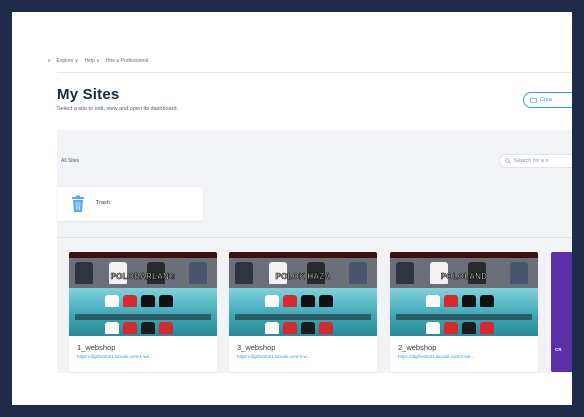 The image size is (584, 417). Describe the element at coordinates (558, 349) in the screenshot. I see `promo-card-text: CR` at that location.